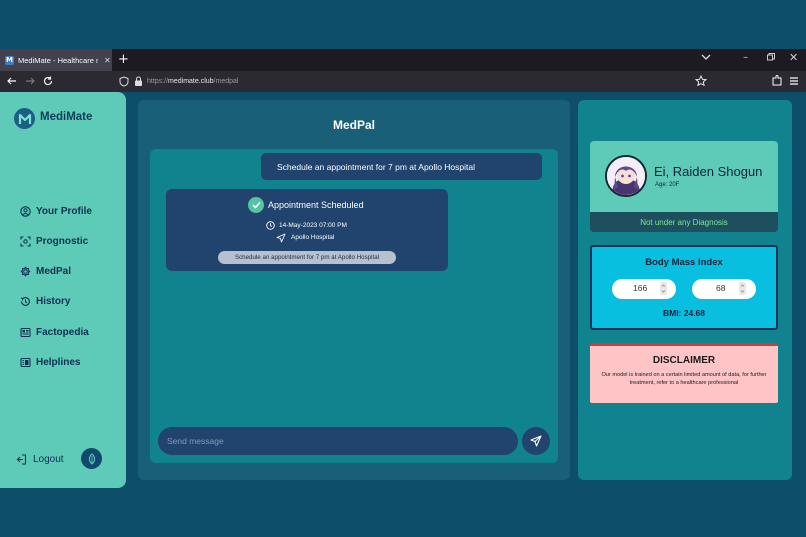 The width and height of the screenshot is (806, 537). I want to click on logout-icon, so click(21, 459).